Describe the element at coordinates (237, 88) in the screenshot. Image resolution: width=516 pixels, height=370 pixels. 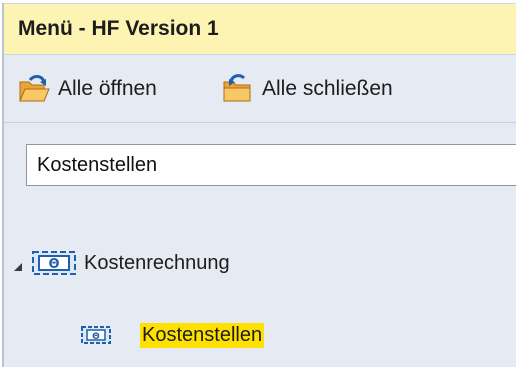
I see `close-folder-icon` at that location.